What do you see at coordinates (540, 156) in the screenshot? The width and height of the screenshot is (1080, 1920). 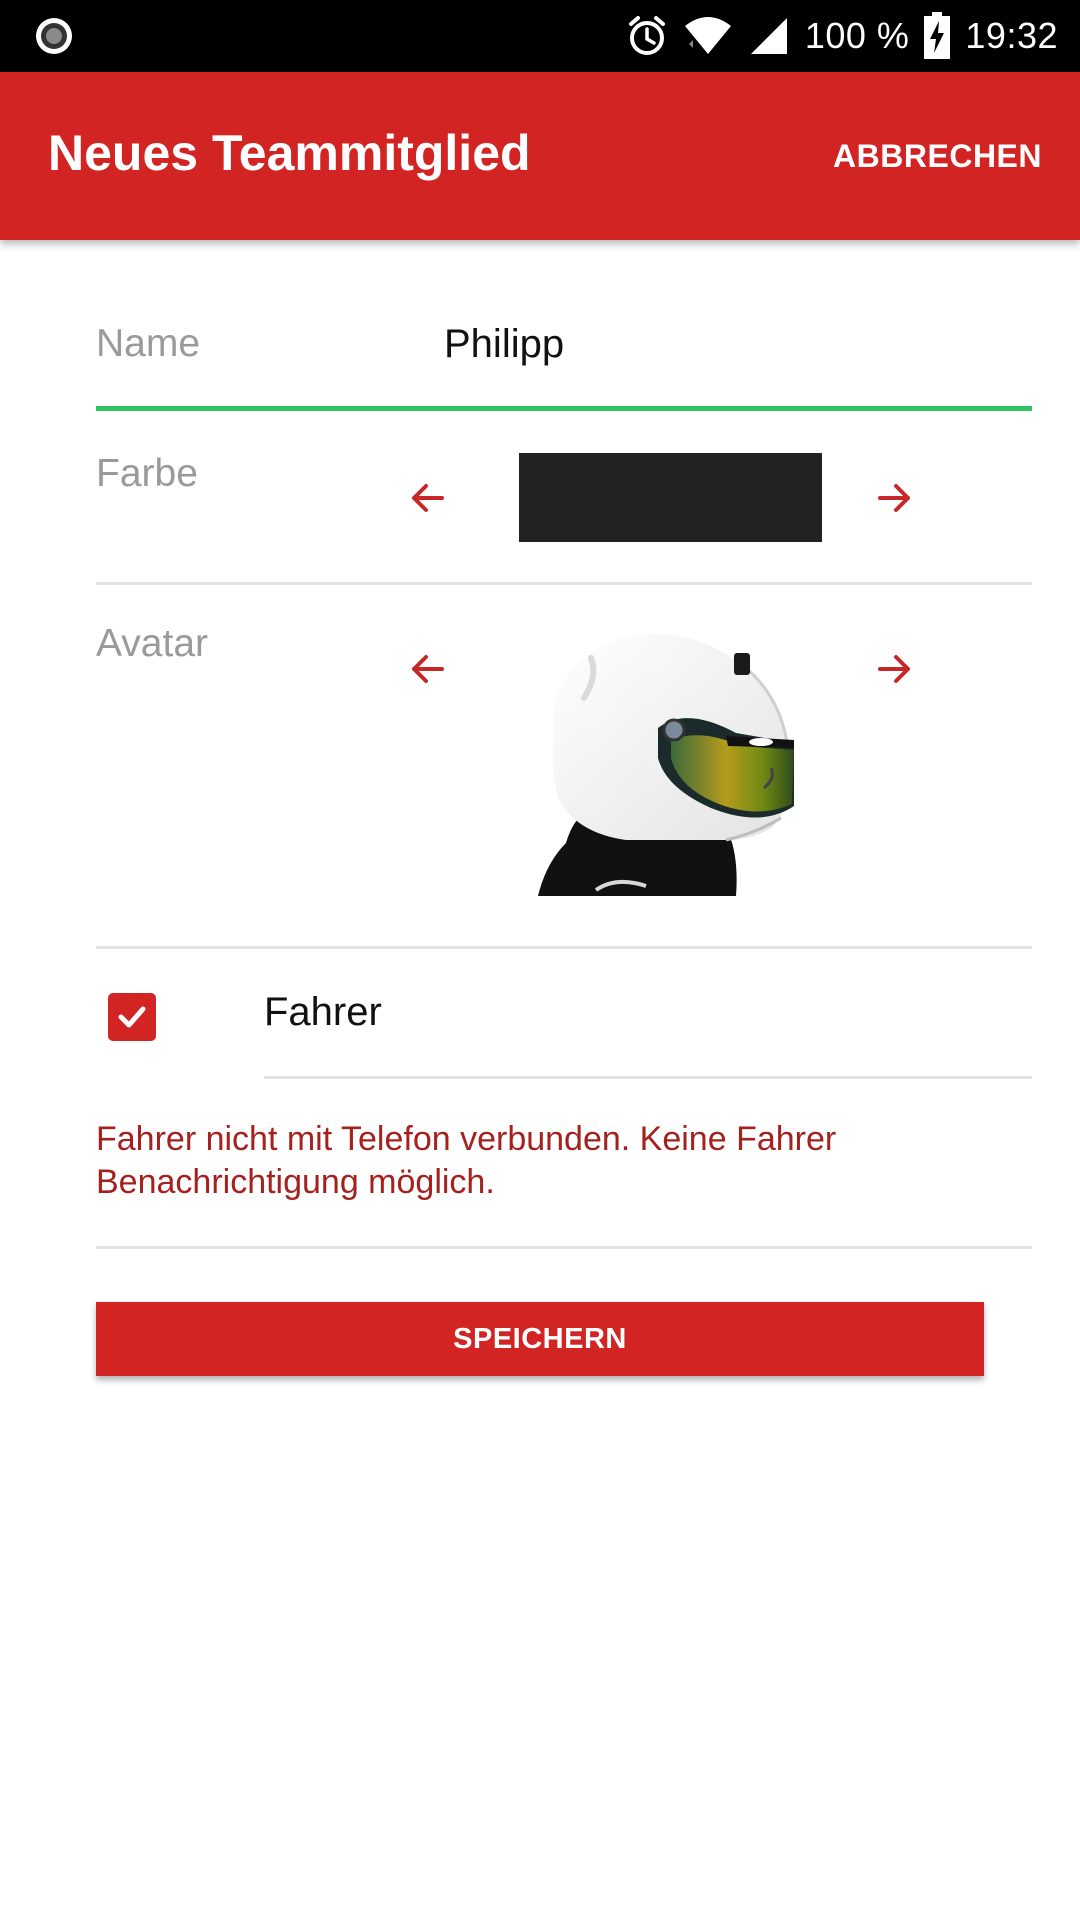 I see `app-bar: Neues Teammitglied ABBRECHEN` at bounding box center [540, 156].